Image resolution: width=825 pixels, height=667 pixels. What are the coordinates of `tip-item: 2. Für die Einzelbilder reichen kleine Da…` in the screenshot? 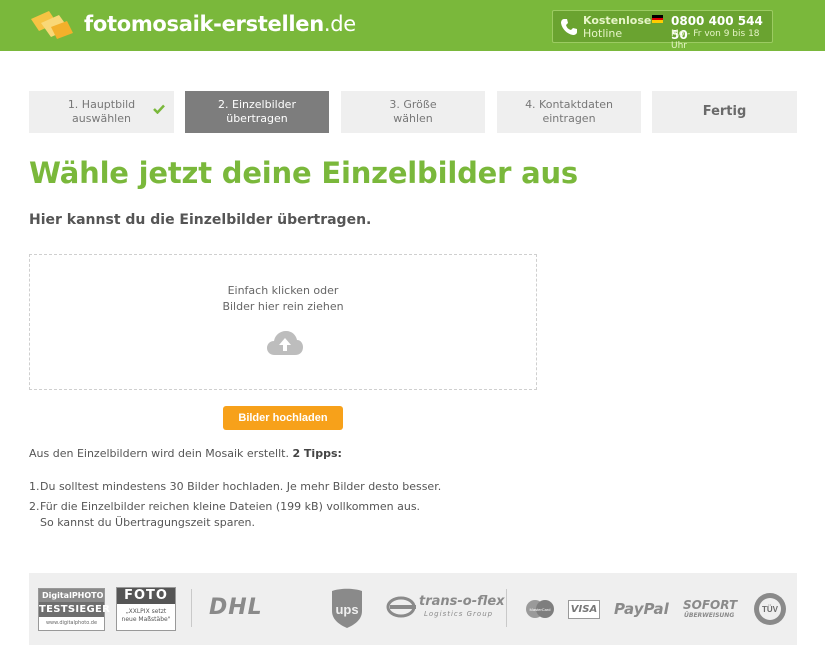 It's located at (235, 515).